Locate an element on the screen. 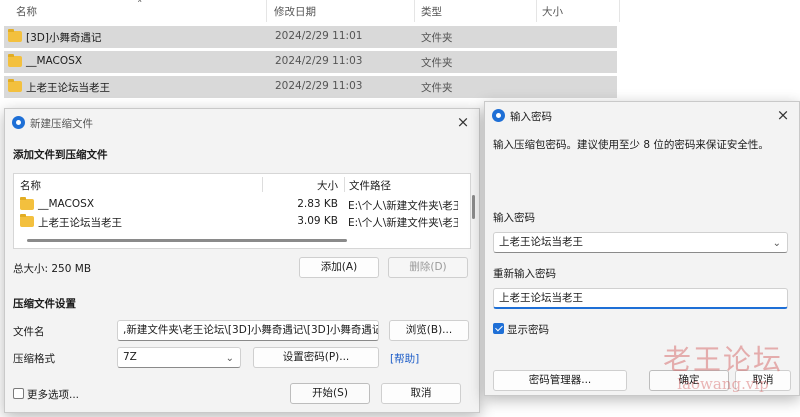 This screenshot has width=800, height=417. section-settings: 压缩文件设置 is located at coordinates (44, 304).